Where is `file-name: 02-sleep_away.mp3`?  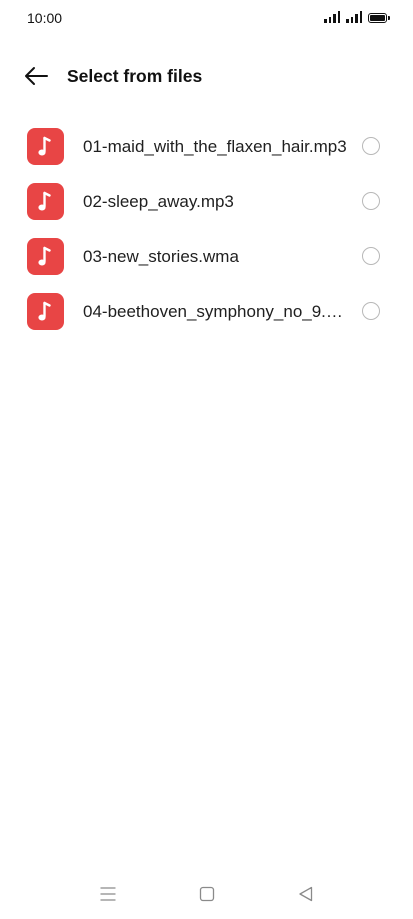 file-name: 02-sleep_away.mp3 is located at coordinates (158, 201).